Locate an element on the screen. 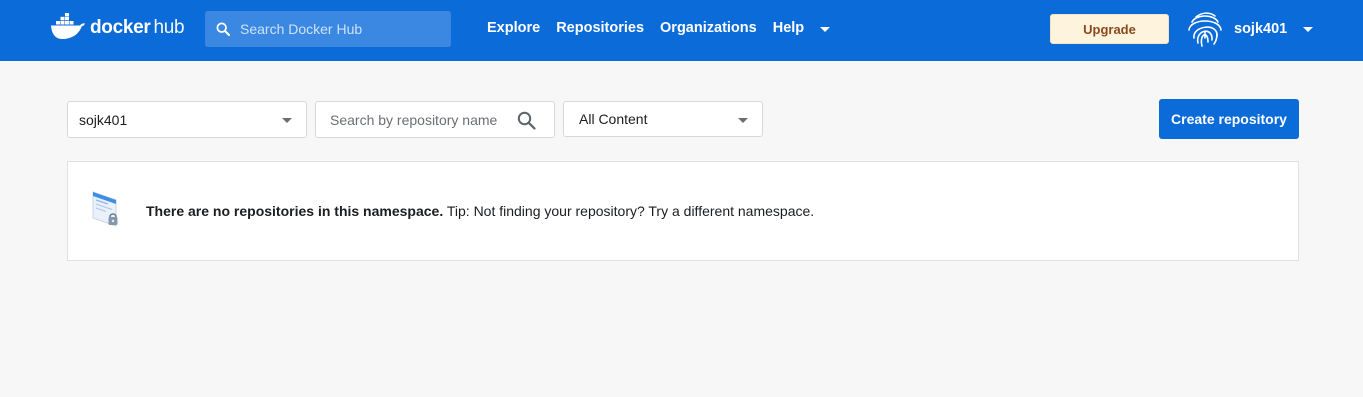 Image resolution: width=1363 pixels, height=397 pixels. account-username: sojk401 is located at coordinates (1261, 29).